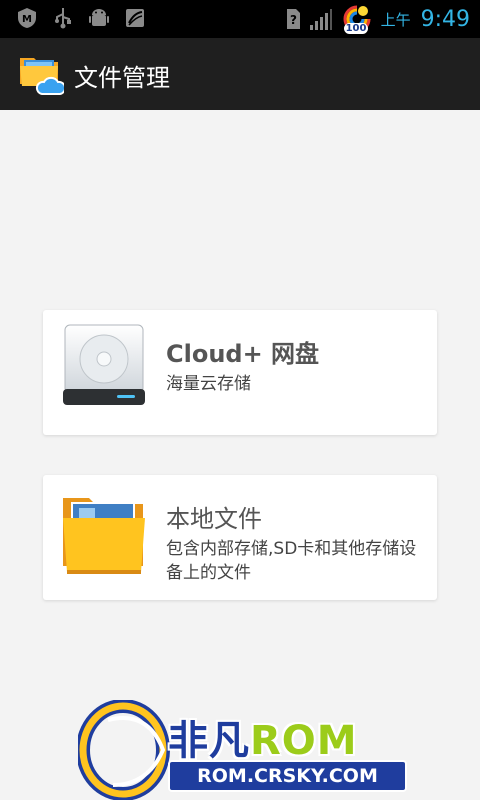 Image resolution: width=480 pixels, height=800 pixels. I want to click on cloud-storage-card: Cloud+ 网盘 海量云存储, so click(240, 372).